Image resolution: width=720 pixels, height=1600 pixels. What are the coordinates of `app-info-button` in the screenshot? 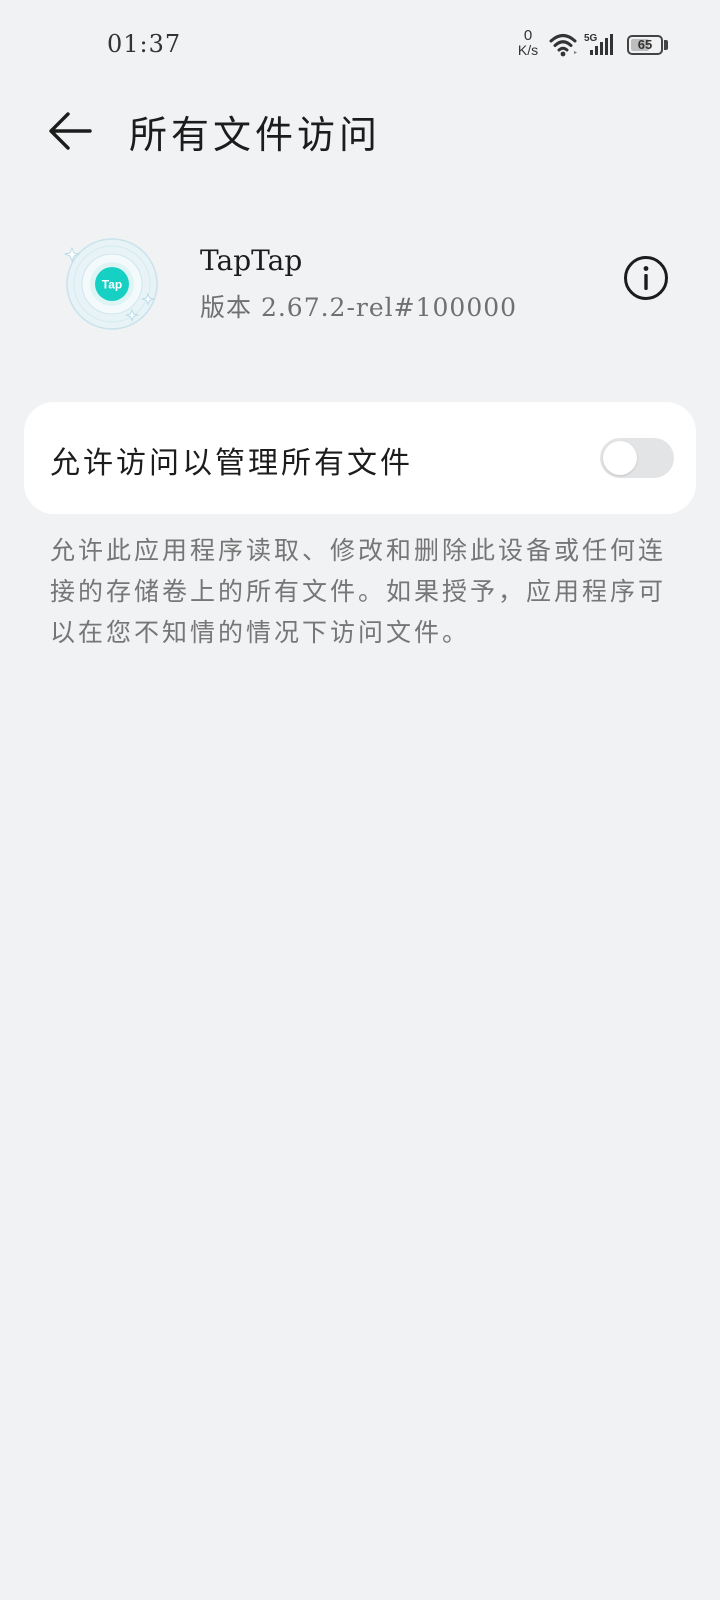 It's located at (646, 278).